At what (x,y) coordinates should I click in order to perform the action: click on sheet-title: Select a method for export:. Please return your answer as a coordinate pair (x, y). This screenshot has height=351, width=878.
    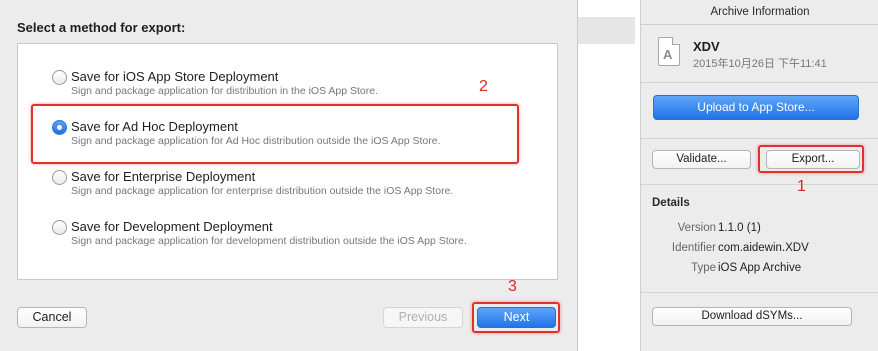
    Looking at the image, I should click on (101, 27).